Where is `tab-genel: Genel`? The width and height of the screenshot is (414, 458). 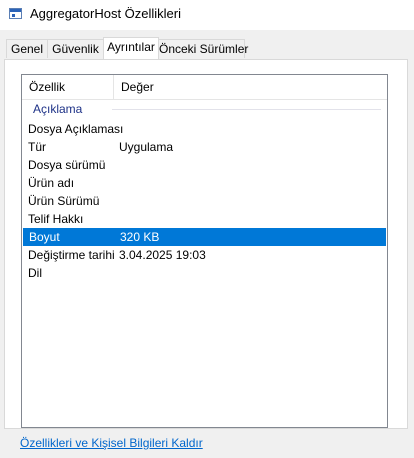
tab-genel: Genel is located at coordinates (27, 48).